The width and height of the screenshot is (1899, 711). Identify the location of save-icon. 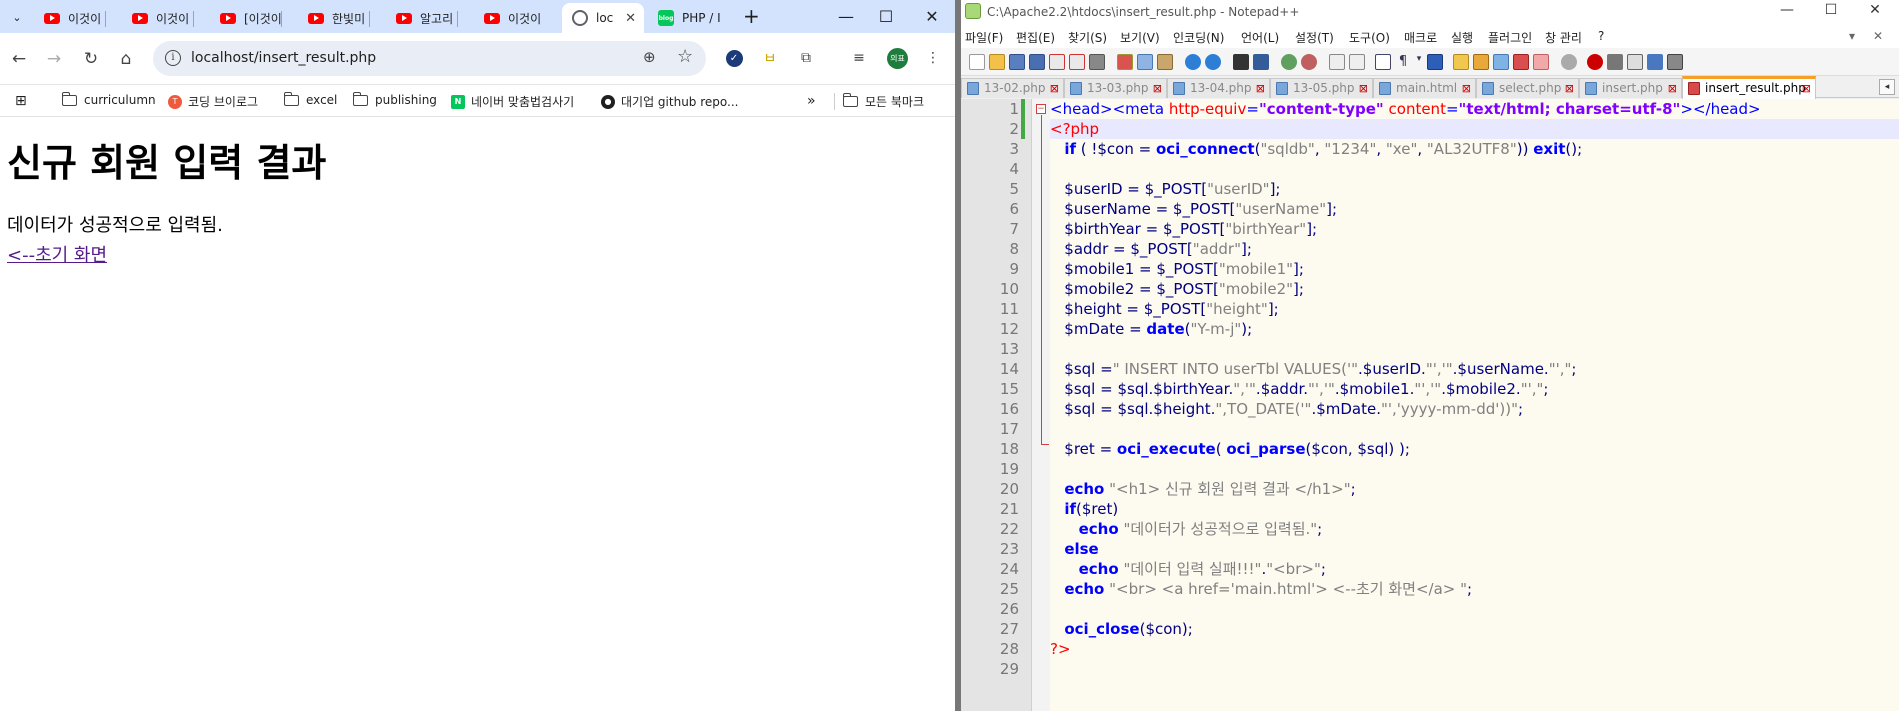
(1017, 62).